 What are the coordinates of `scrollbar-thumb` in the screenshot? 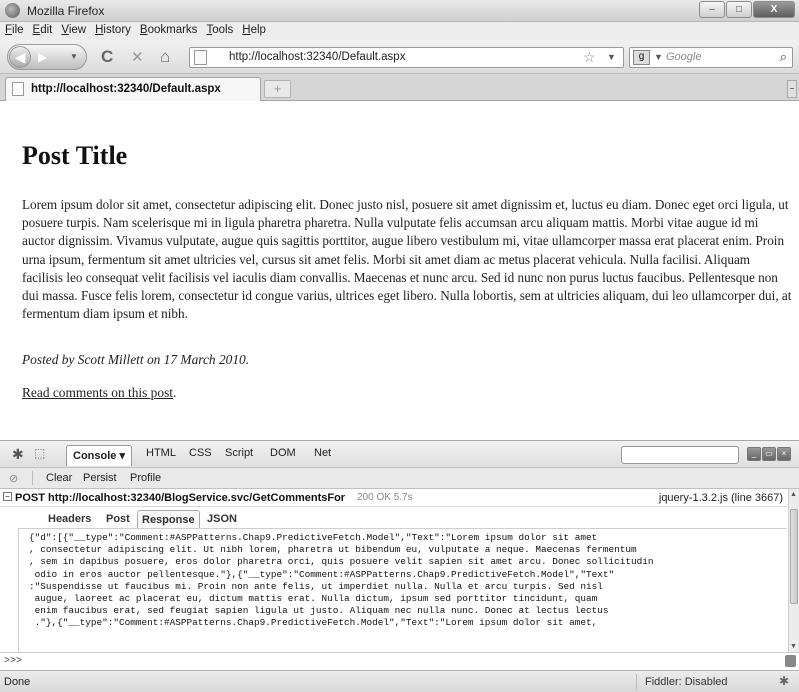 It's located at (794, 556).